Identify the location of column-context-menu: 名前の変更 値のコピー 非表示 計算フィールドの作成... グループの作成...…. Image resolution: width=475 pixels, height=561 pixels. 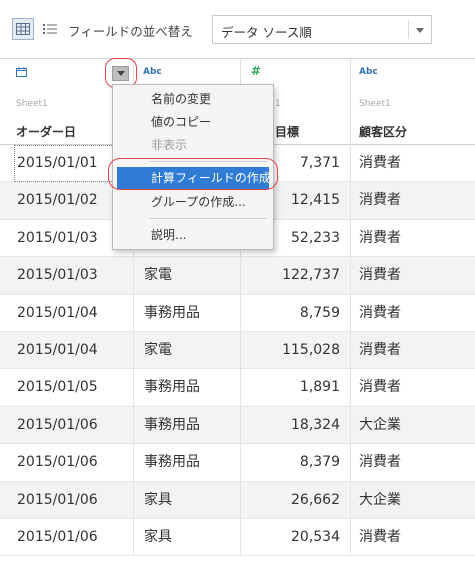
(197, 167).